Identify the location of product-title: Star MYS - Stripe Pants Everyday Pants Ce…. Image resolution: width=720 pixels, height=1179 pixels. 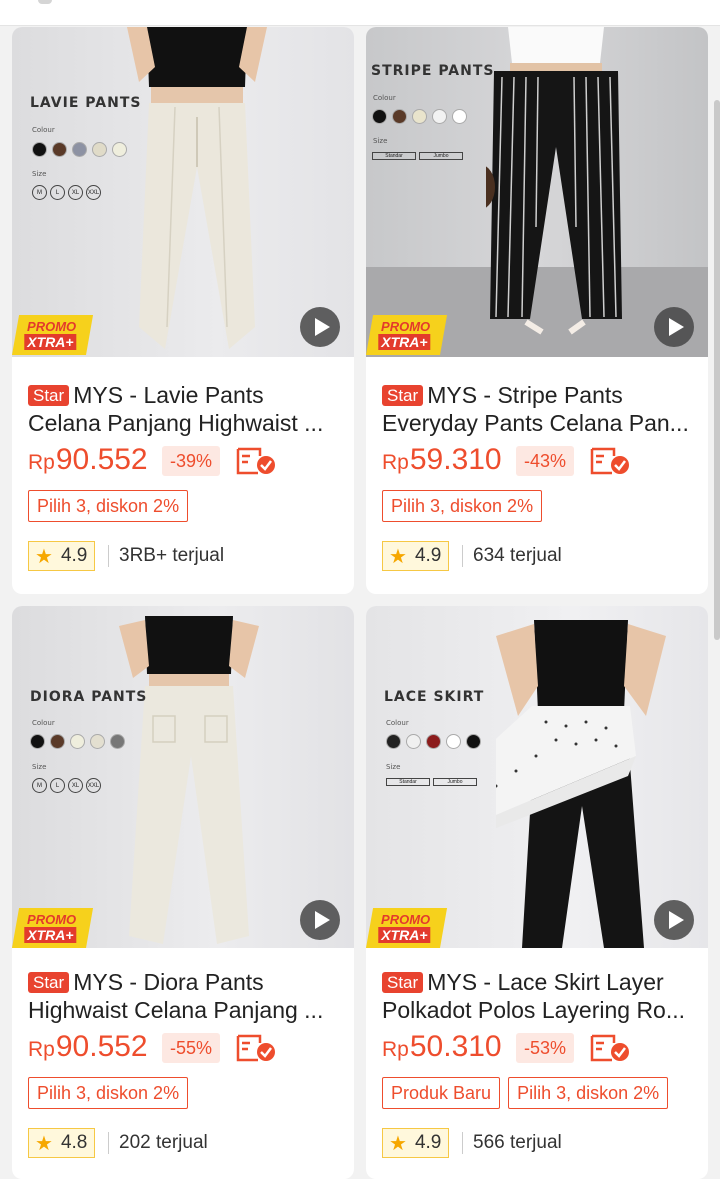
(538, 409).